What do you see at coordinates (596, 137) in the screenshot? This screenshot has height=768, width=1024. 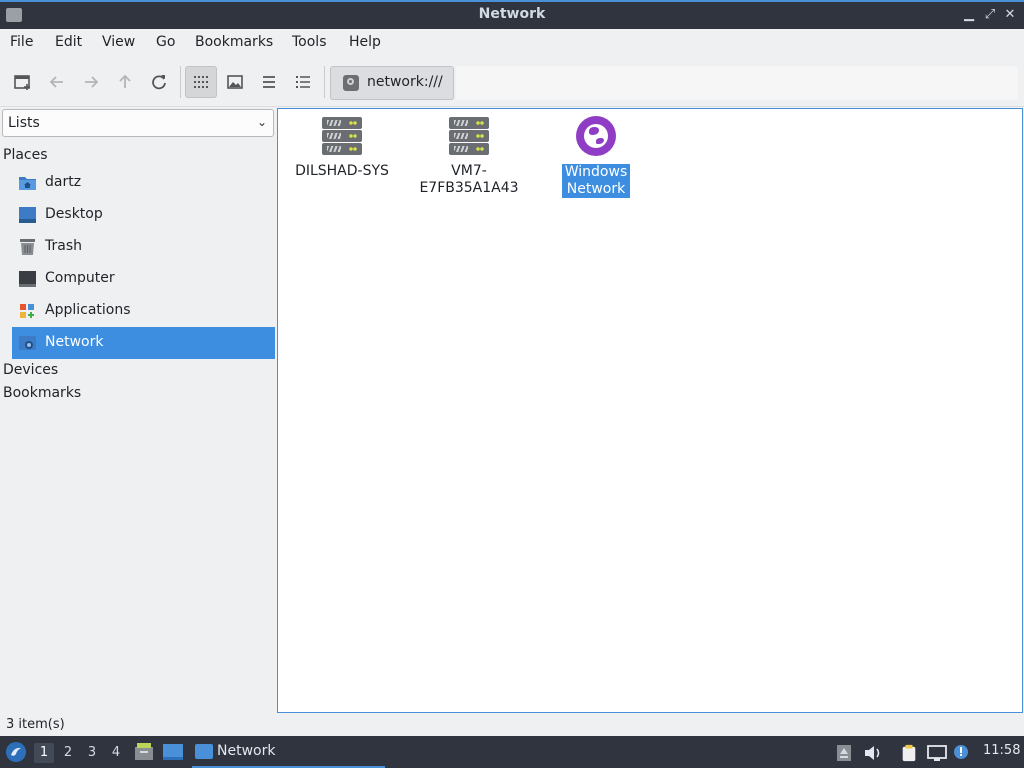 I see `globe-network-icon` at bounding box center [596, 137].